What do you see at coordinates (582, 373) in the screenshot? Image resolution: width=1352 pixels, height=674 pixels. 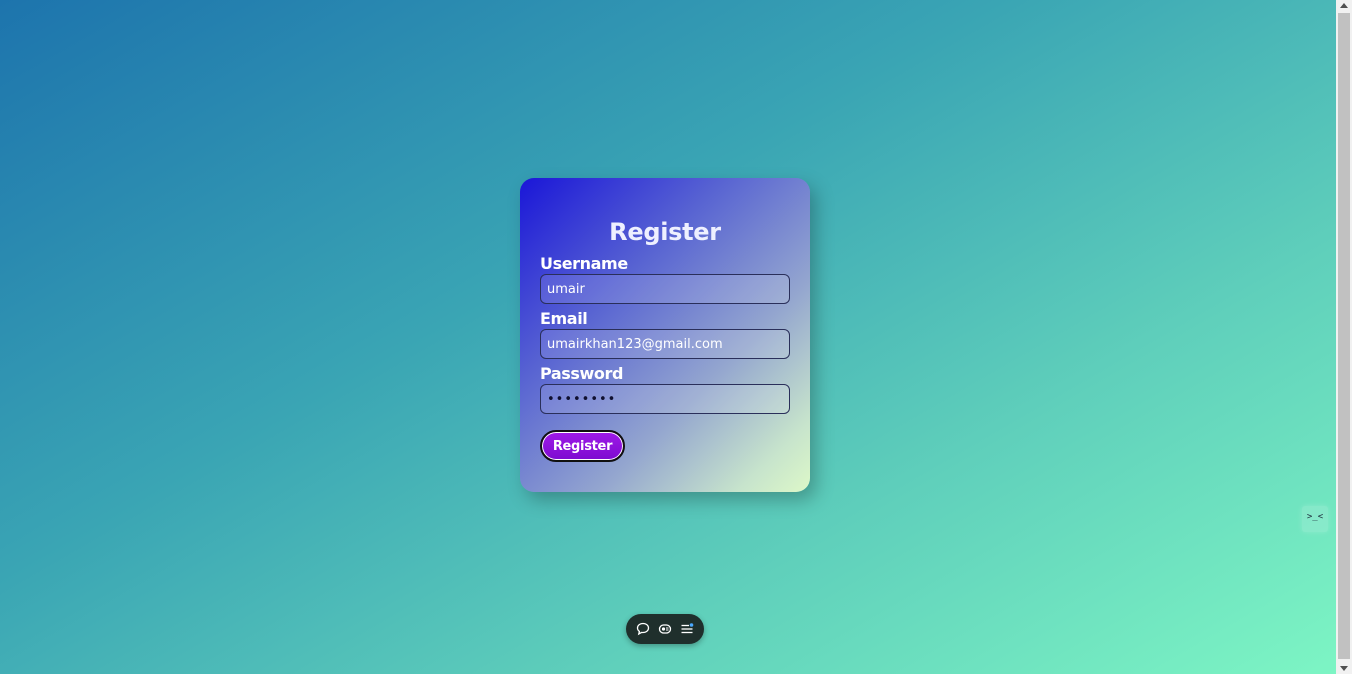 I see `password-label: Password` at bounding box center [582, 373].